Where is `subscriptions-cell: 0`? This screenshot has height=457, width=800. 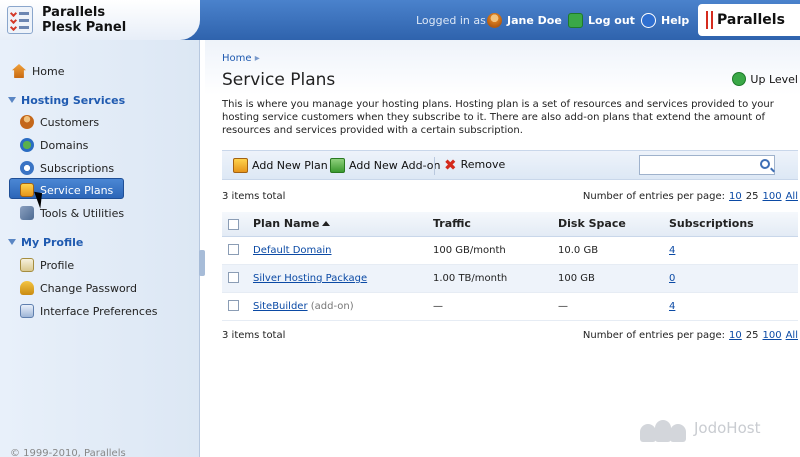 subscriptions-cell: 0 is located at coordinates (730, 278).